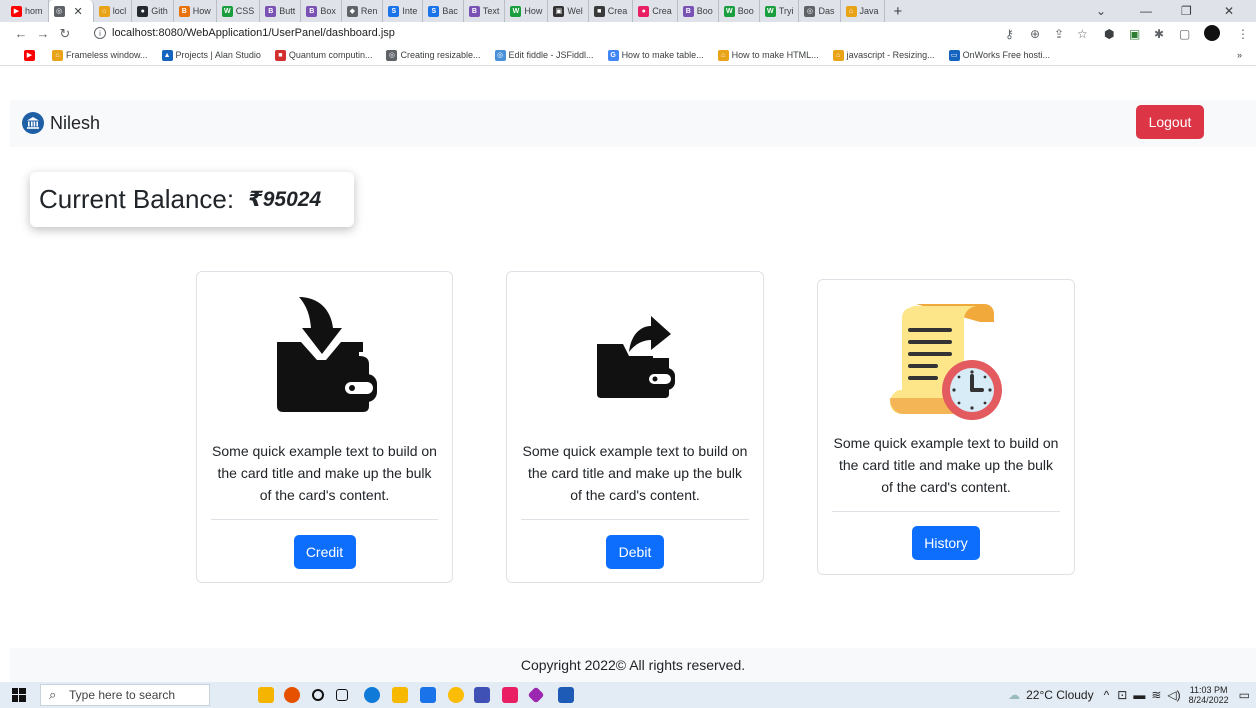 This screenshot has width=1256, height=708. What do you see at coordinates (1173, 695) in the screenshot?
I see `volume-icon: ◁)` at bounding box center [1173, 695].